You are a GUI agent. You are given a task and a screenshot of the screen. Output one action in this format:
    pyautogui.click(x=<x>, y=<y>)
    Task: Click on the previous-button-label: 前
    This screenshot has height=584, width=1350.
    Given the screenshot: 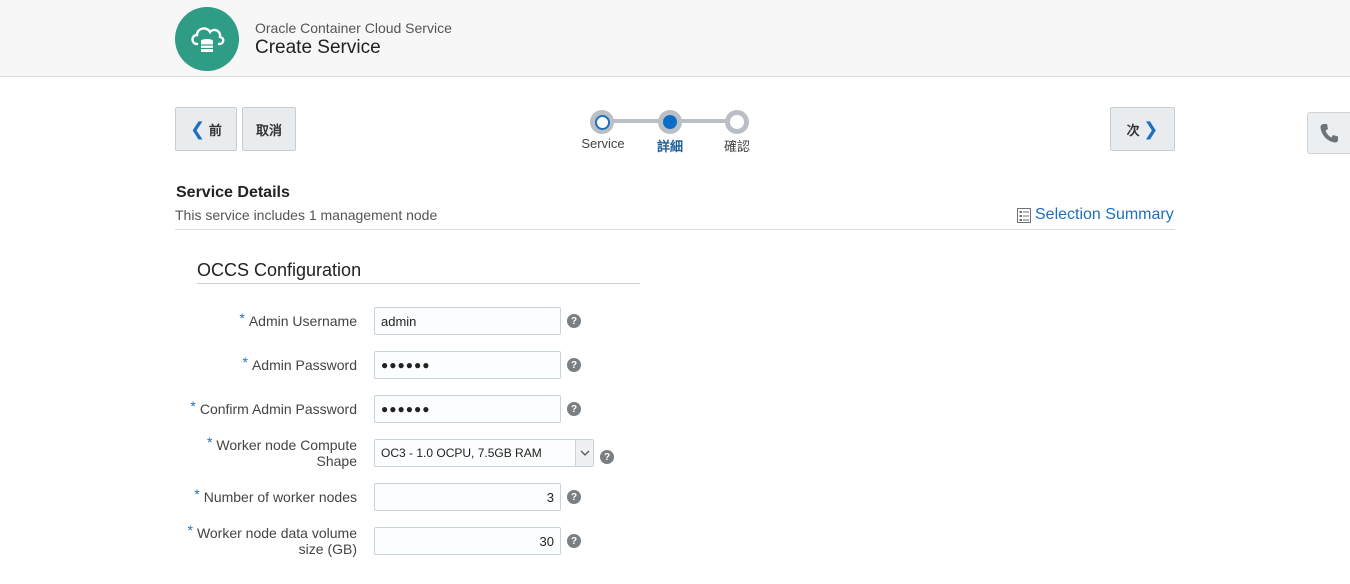 What is the action you would take?
    pyautogui.click(x=215, y=130)
    